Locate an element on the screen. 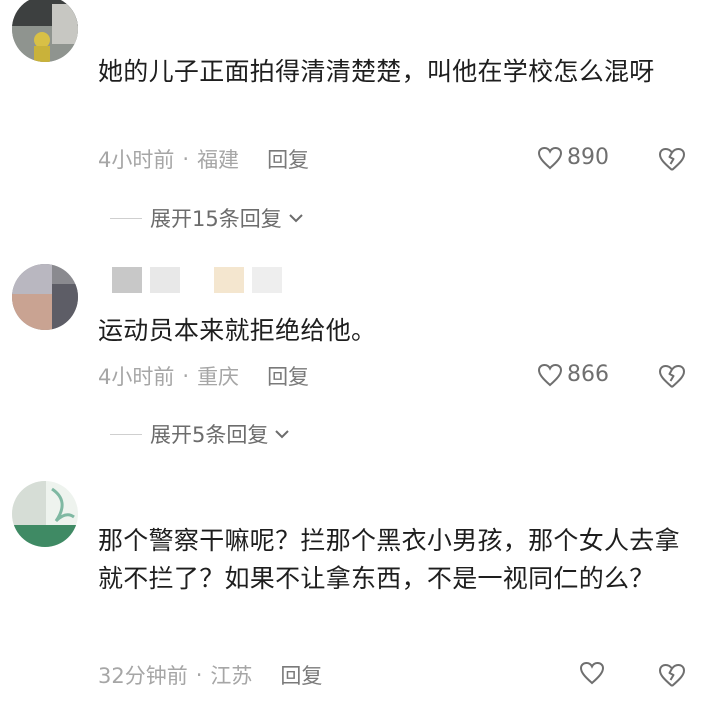 This screenshot has height=713, width=709. like-button: 890 is located at coordinates (573, 157).